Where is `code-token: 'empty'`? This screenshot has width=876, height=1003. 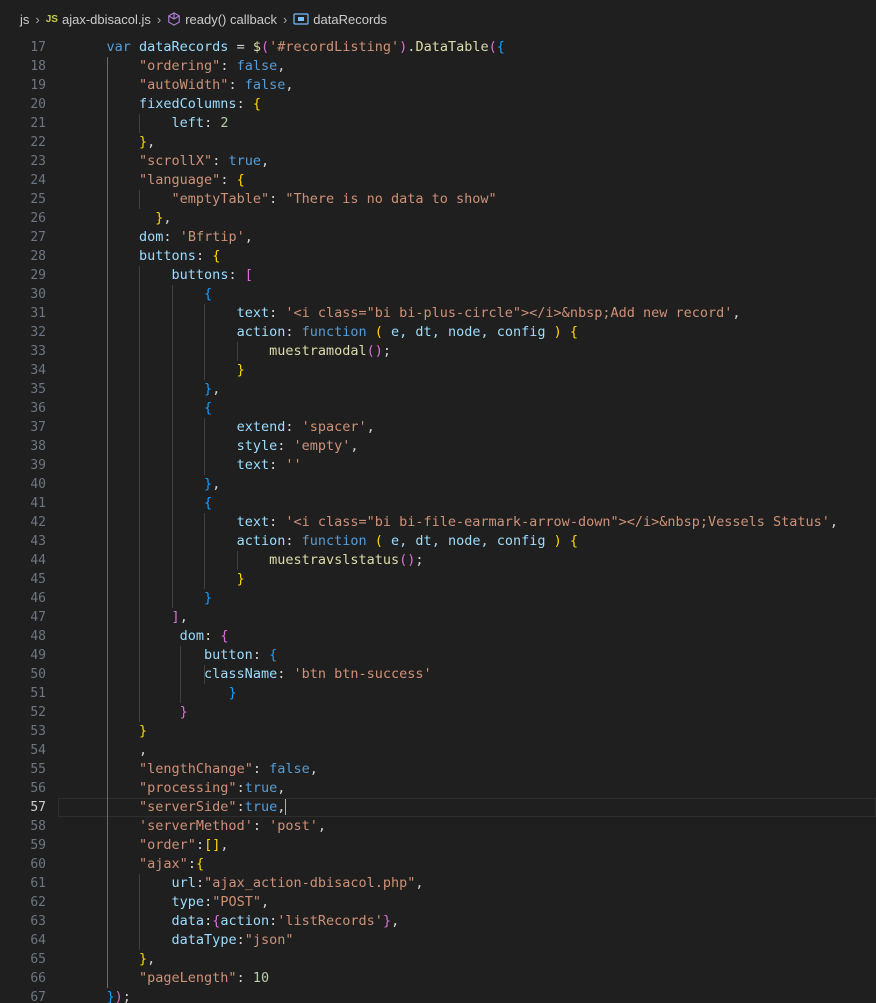
code-token: 'empty' is located at coordinates (322, 446).